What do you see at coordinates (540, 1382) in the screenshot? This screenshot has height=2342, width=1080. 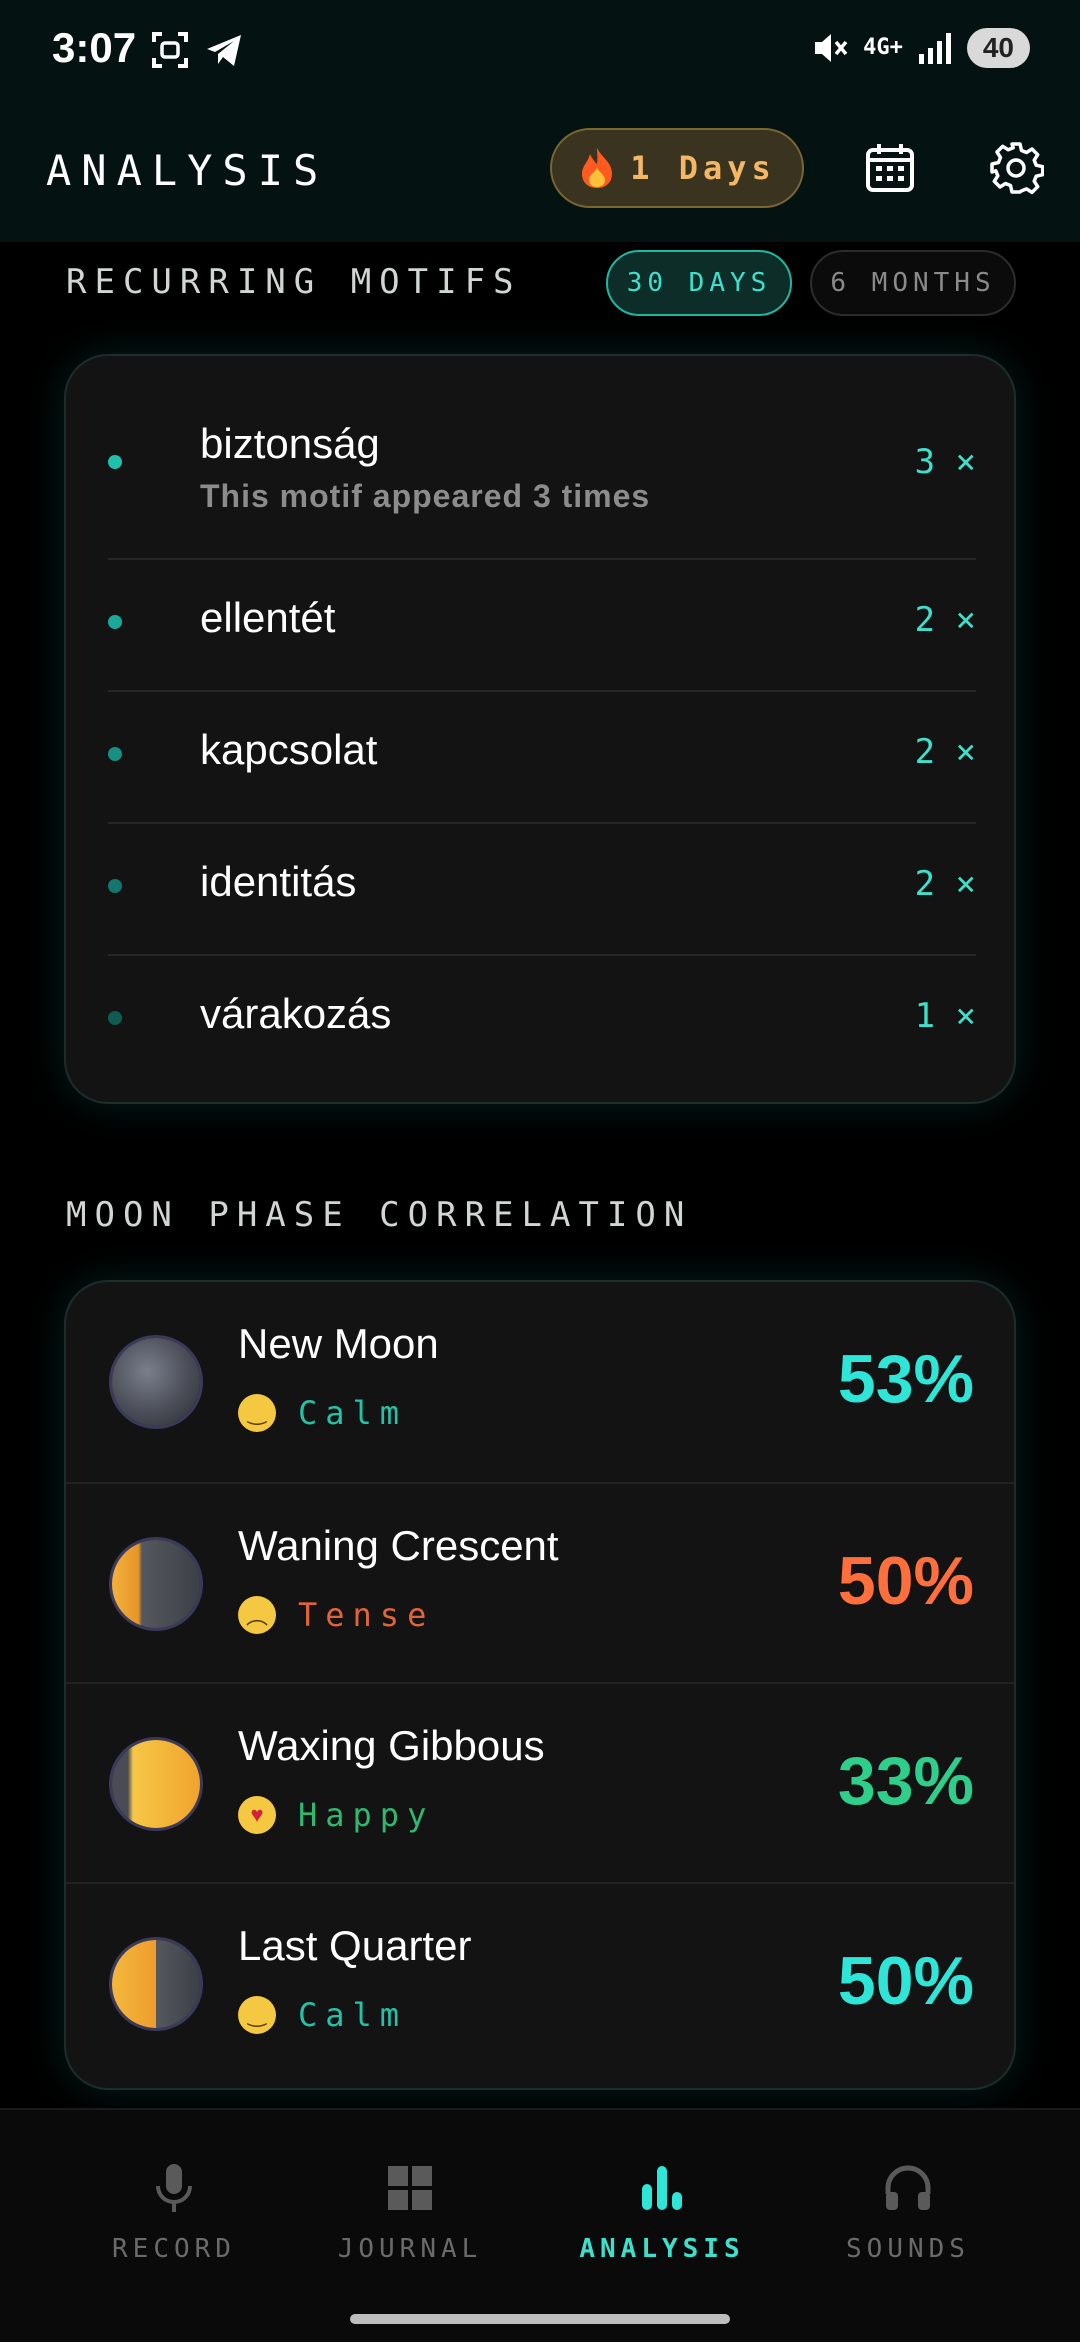 I see `moon-row: New Moon ‿ Calm 53%` at bounding box center [540, 1382].